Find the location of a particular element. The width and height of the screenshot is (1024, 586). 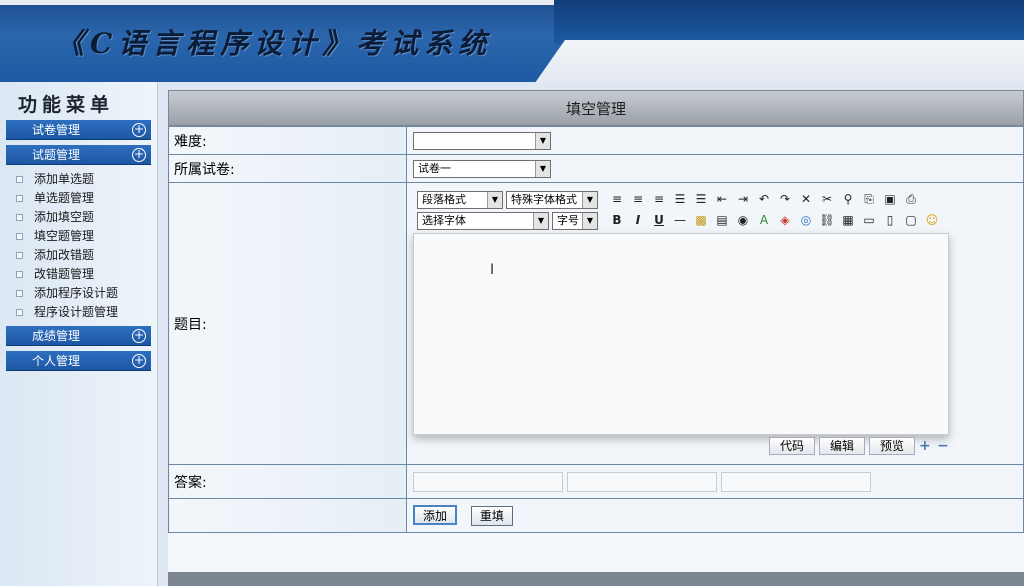

menu-title: 功能菜单 is located at coordinates (66, 105).